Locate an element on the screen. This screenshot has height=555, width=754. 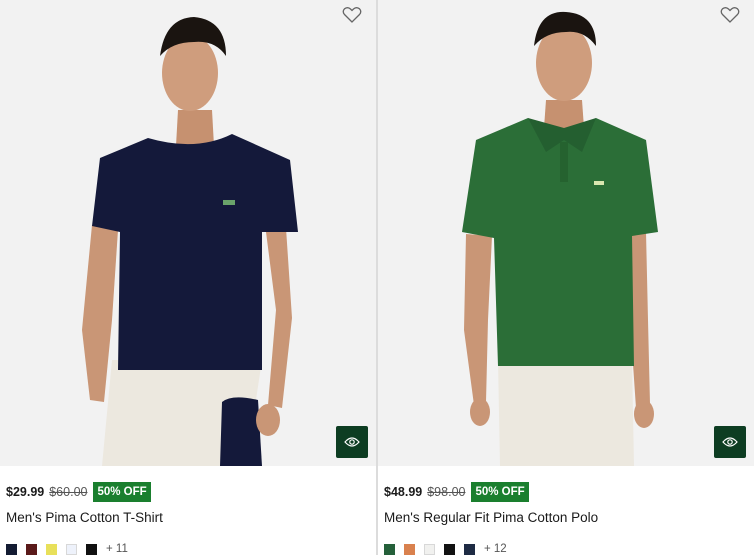
product-name: Men's Pima Cotton T-Shirt is located at coordinates (188, 519).